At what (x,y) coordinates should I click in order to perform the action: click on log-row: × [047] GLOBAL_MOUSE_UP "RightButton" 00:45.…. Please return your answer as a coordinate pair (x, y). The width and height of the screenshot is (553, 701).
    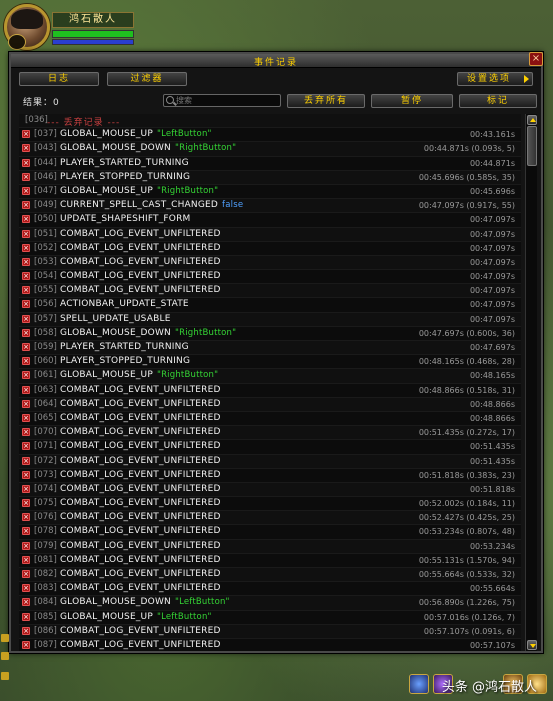
    Looking at the image, I should click on (270, 192).